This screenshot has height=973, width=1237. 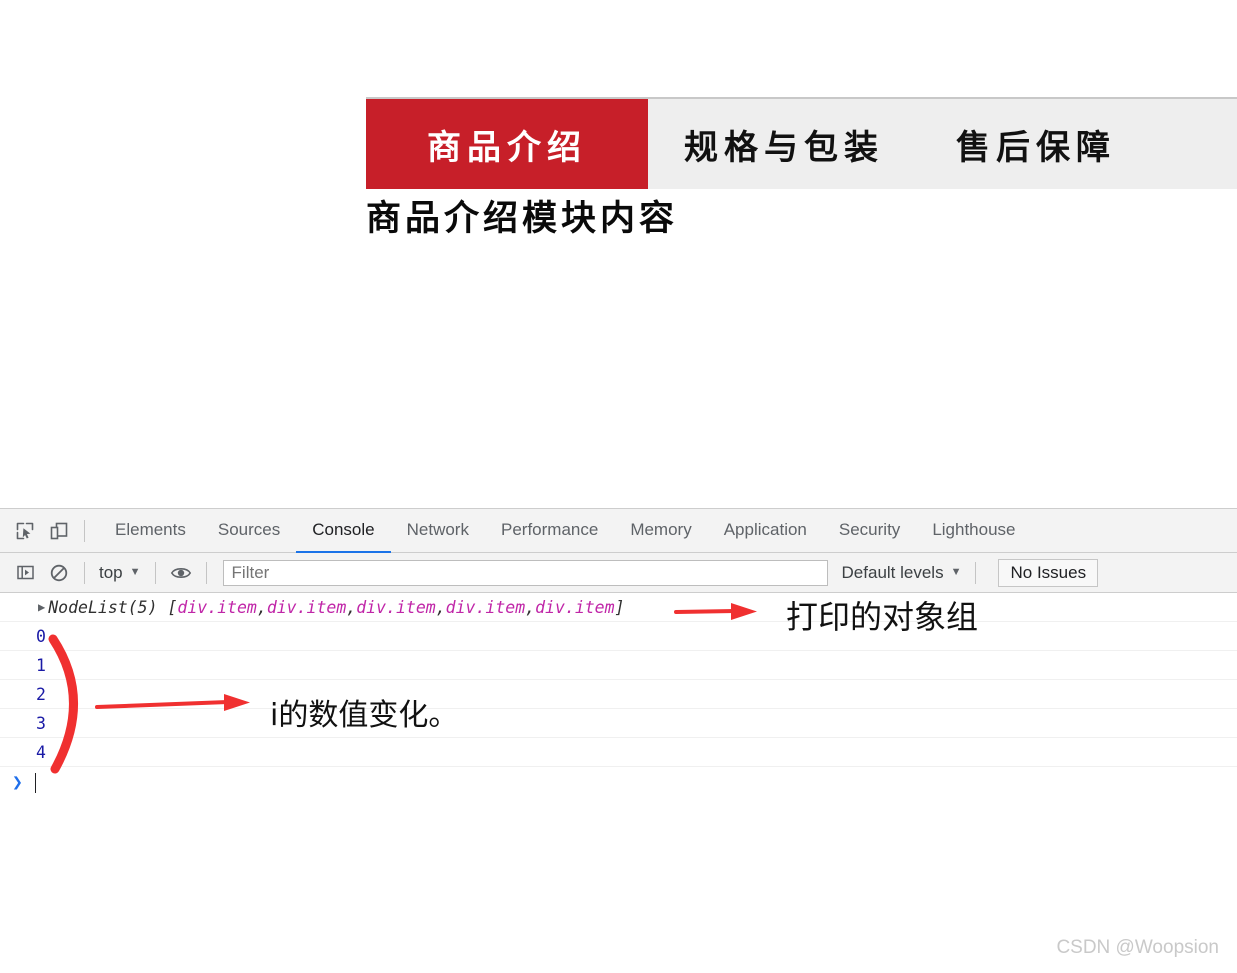 I want to click on devtools-tab-lighthouse: Lighthouse, so click(x=973, y=531).